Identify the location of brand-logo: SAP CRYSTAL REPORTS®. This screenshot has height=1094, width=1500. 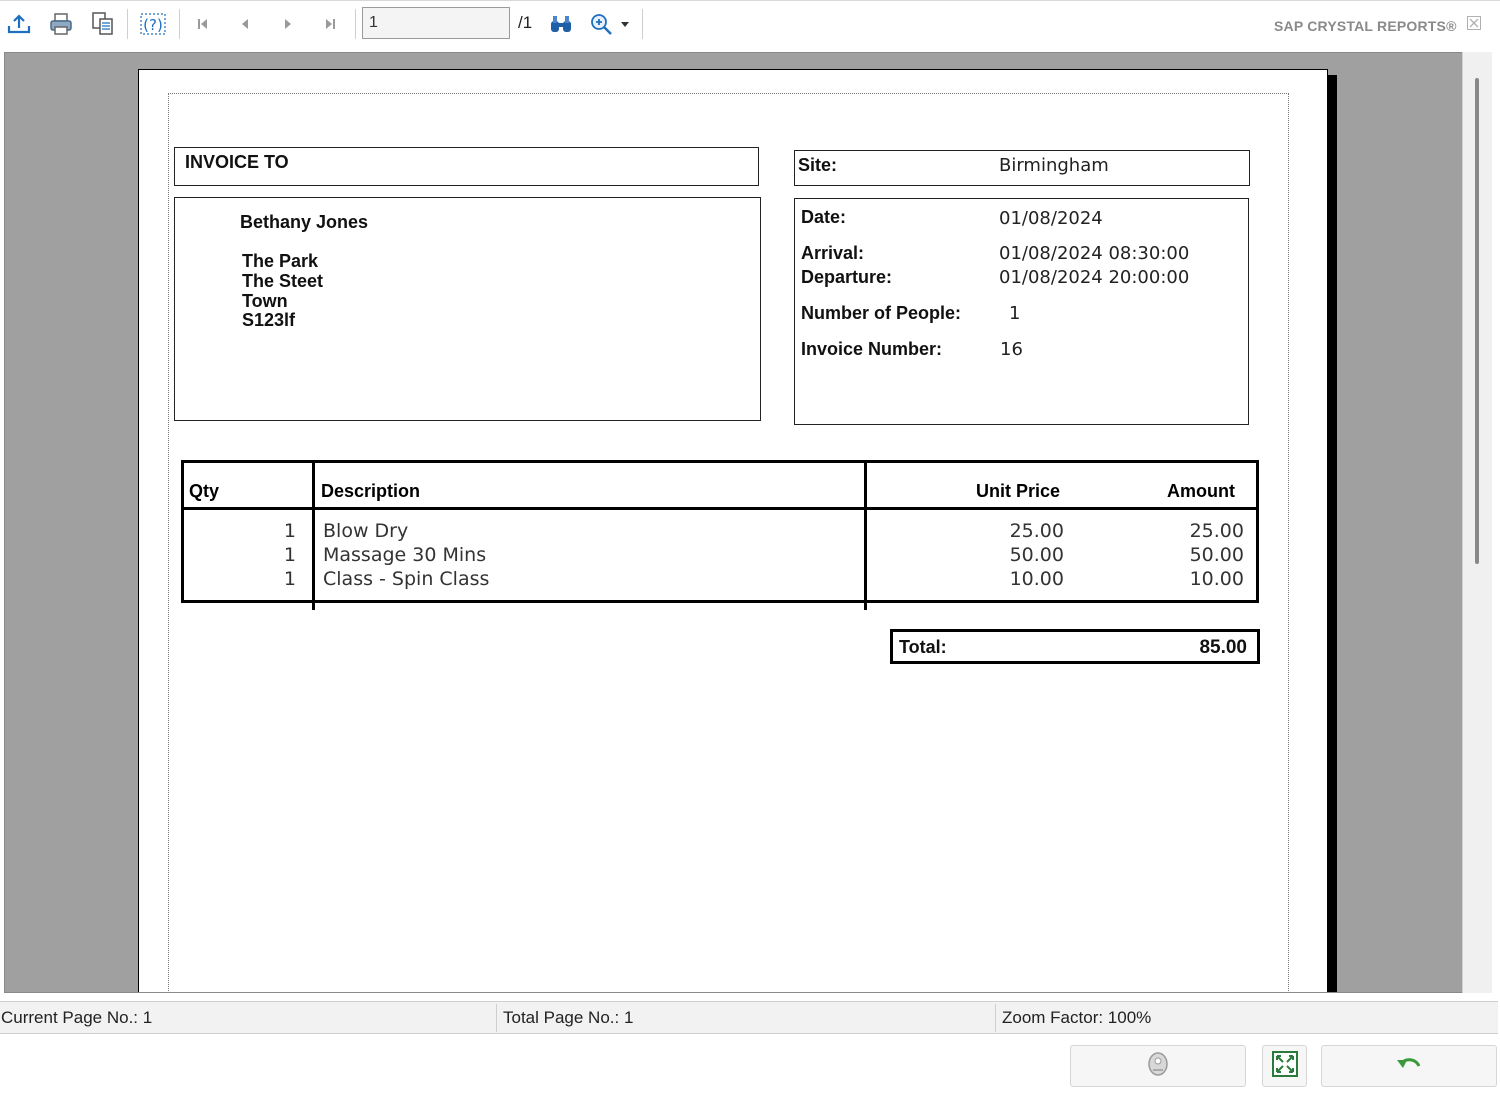
(1365, 26).